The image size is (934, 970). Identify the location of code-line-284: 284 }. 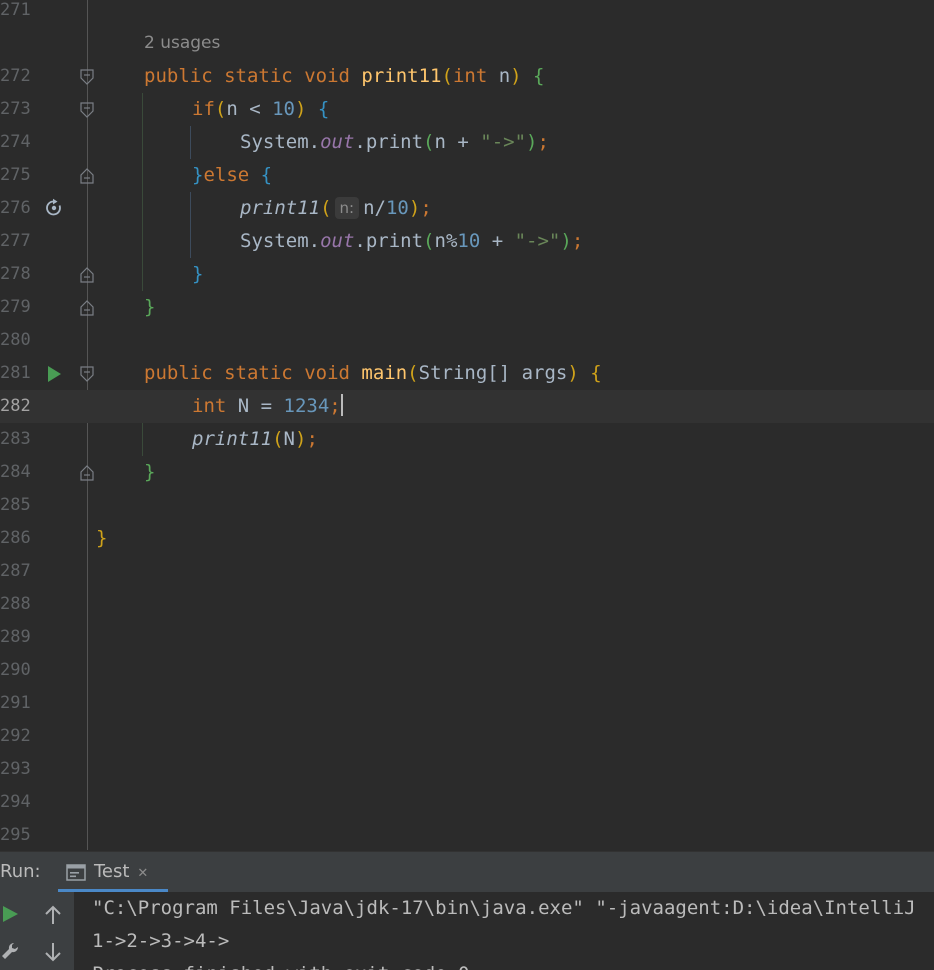
(467, 472).